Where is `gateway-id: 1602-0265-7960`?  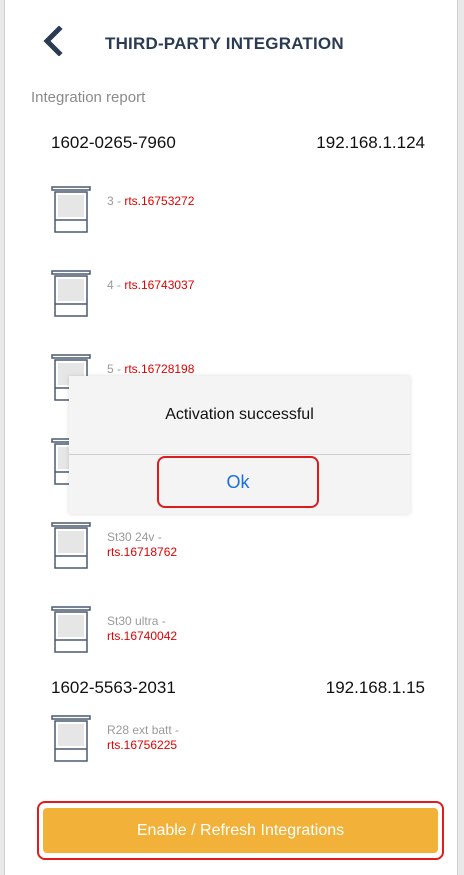 gateway-id: 1602-0265-7960 is located at coordinates (113, 142).